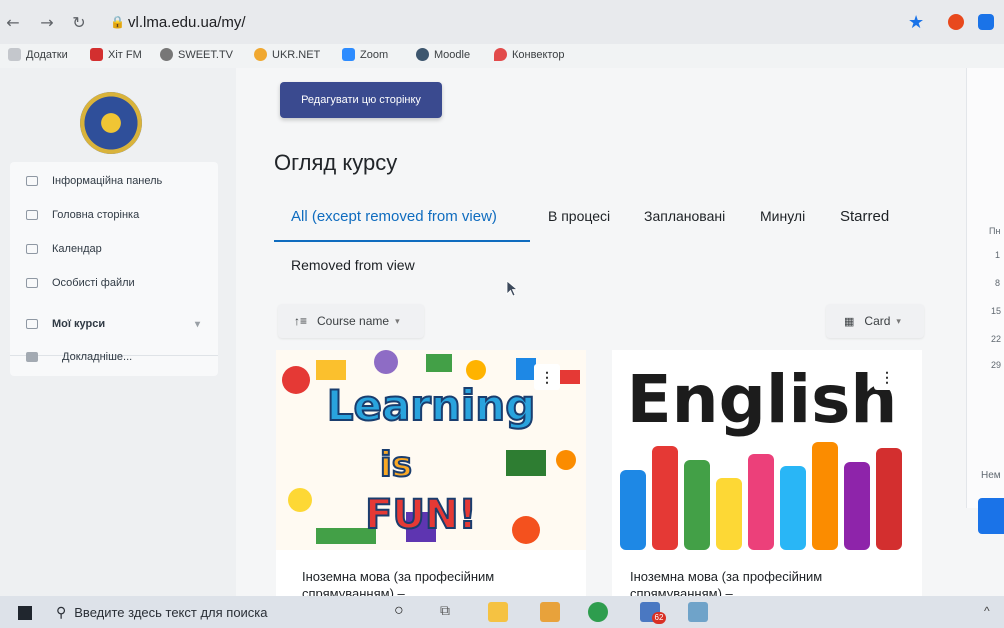 This screenshot has width=1004, height=628. What do you see at coordinates (529, 54) in the screenshot?
I see `bookmark-konvektor: Конвектор` at bounding box center [529, 54].